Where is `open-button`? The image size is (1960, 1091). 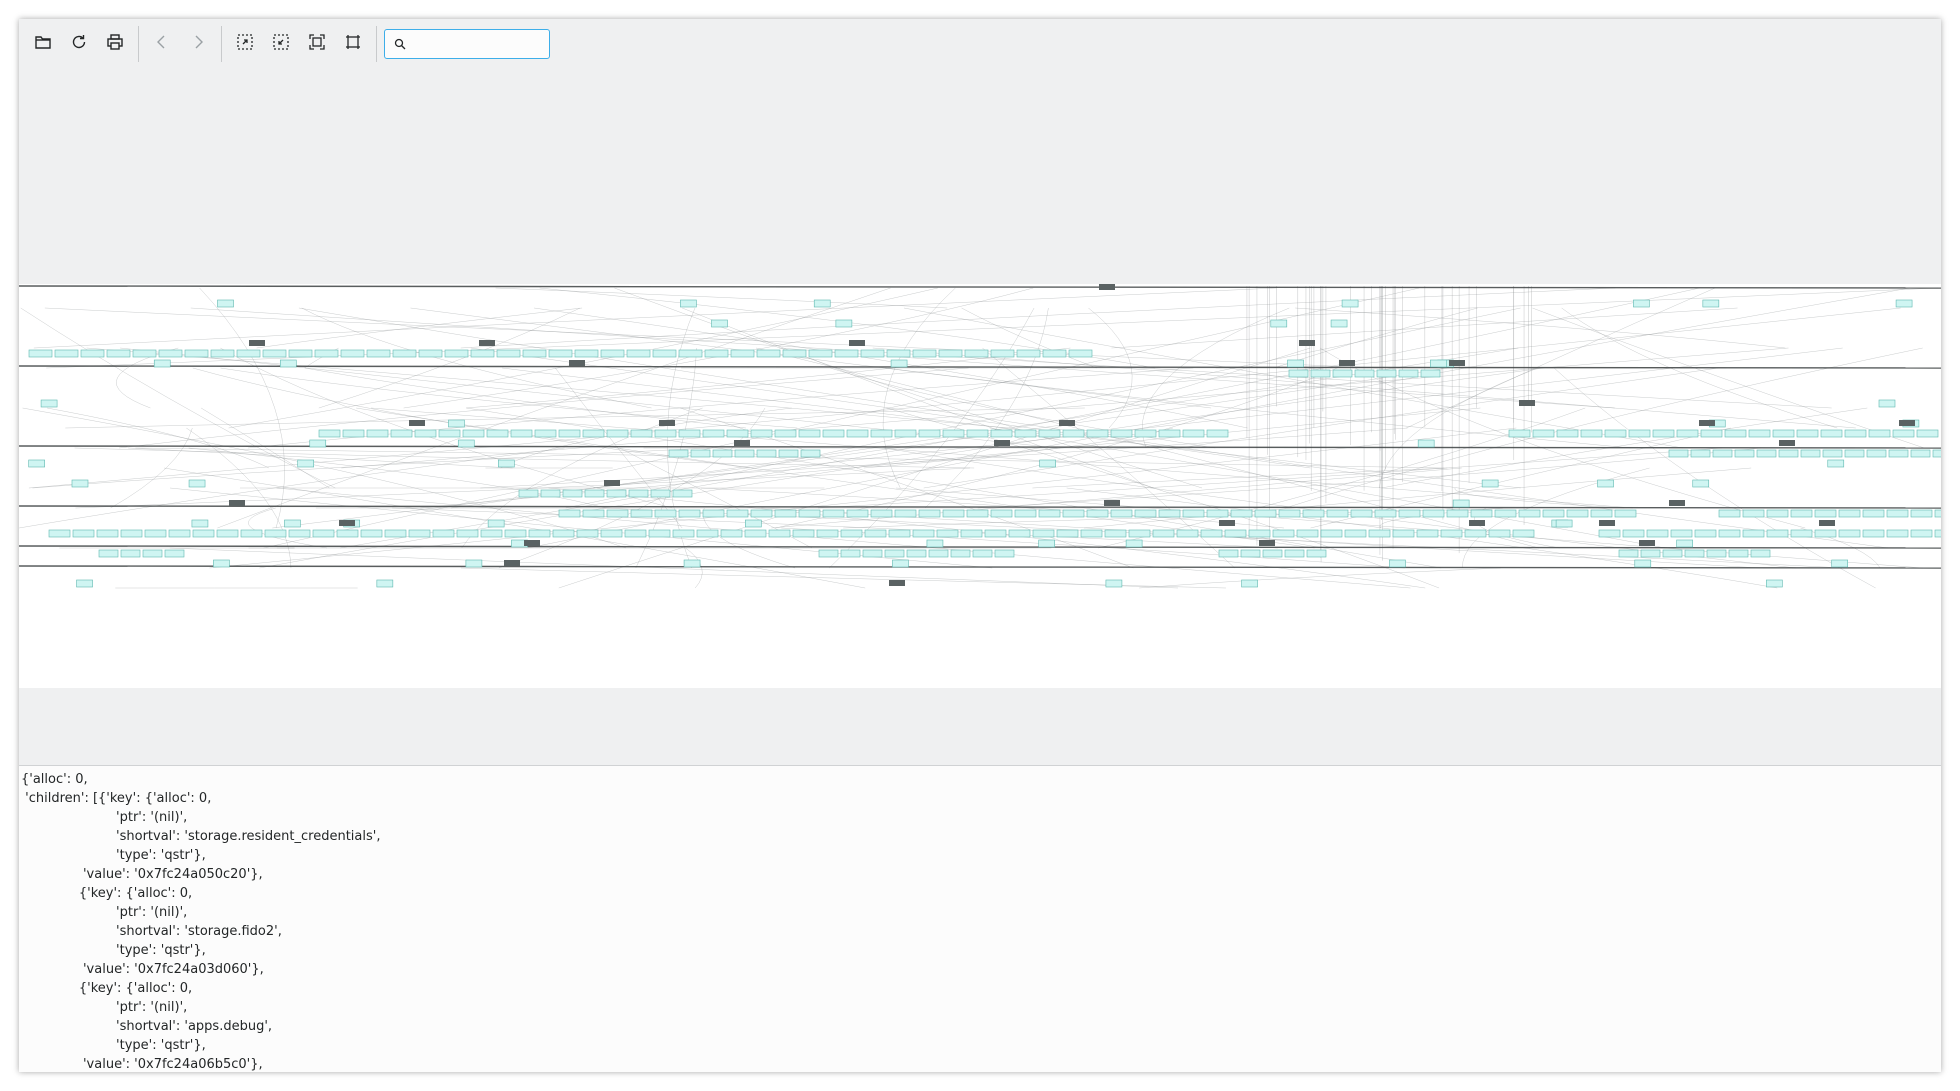 open-button is located at coordinates (43, 44).